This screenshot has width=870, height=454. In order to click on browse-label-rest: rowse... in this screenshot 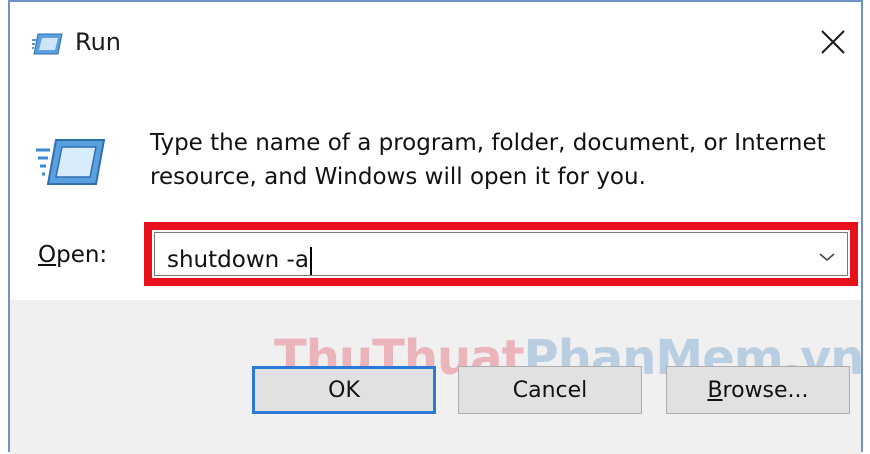, I will do `click(765, 390)`.